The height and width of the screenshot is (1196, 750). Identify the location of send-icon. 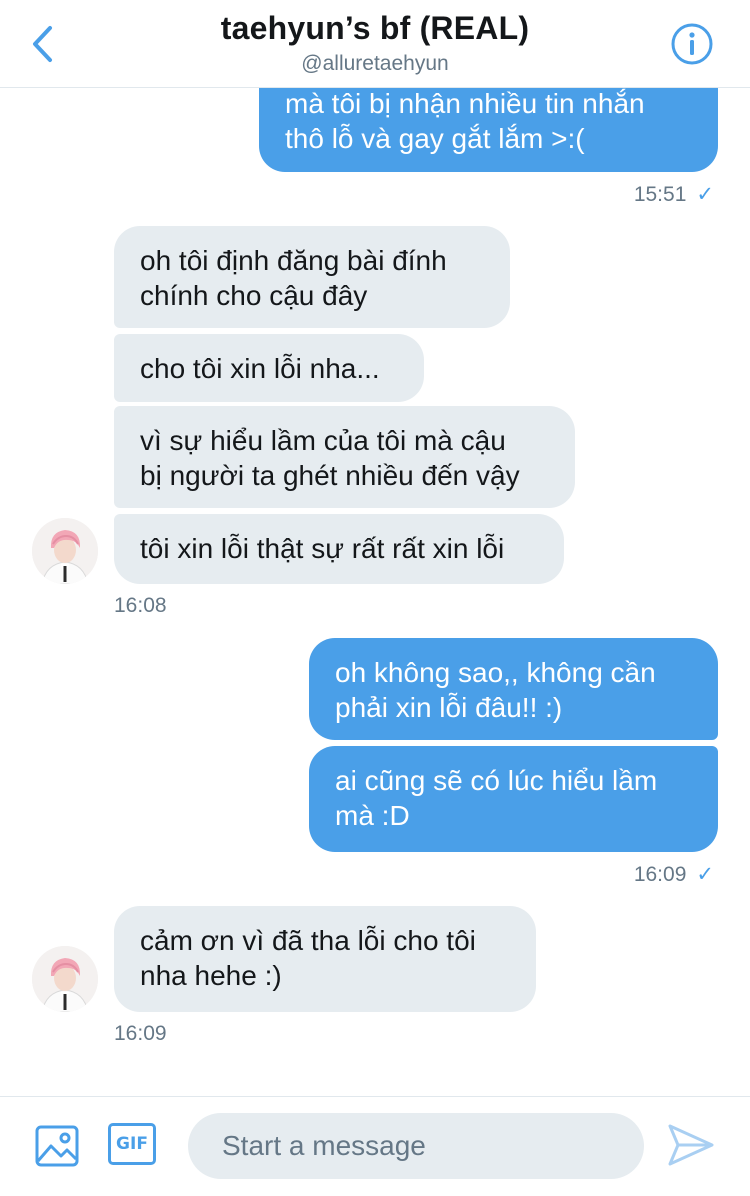
(691, 1145).